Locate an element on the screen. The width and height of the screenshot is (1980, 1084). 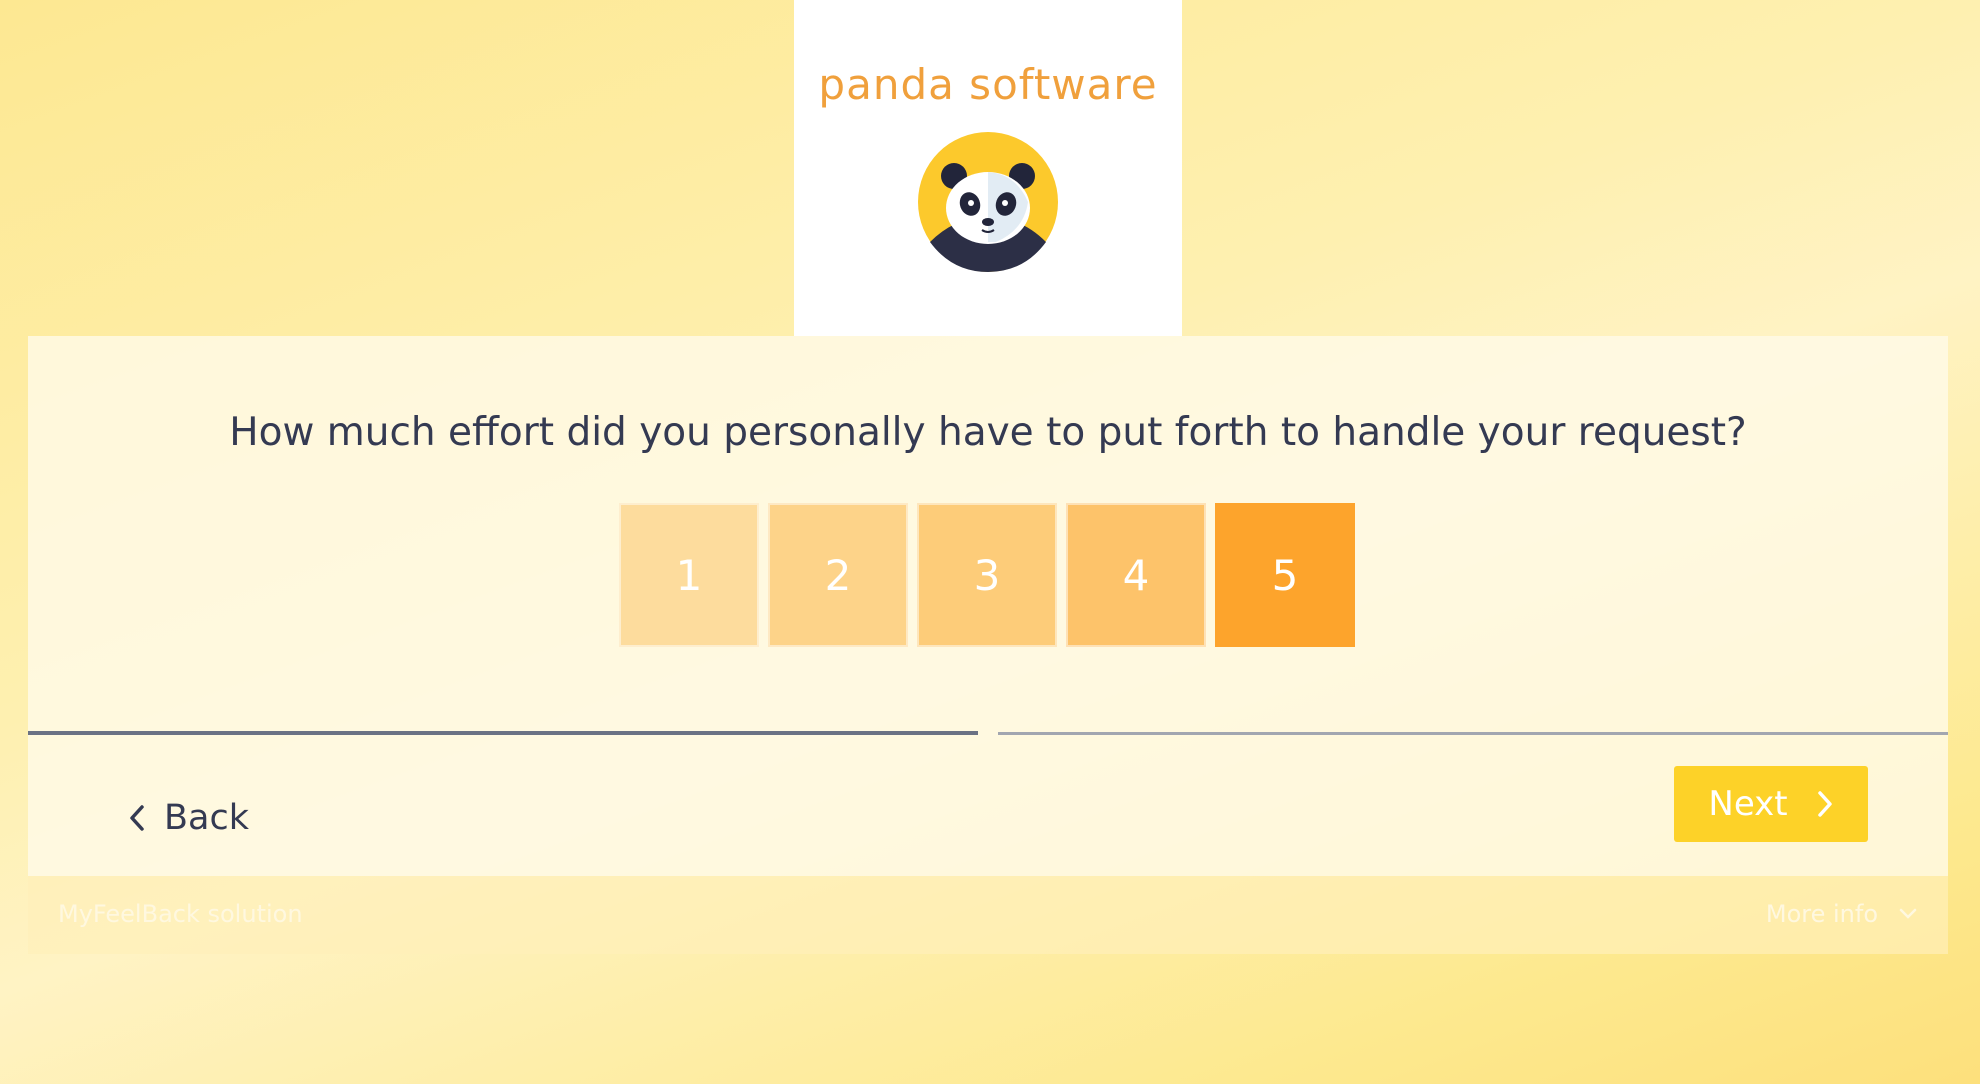
logo-brand-text: panda software is located at coordinates (988, 84).